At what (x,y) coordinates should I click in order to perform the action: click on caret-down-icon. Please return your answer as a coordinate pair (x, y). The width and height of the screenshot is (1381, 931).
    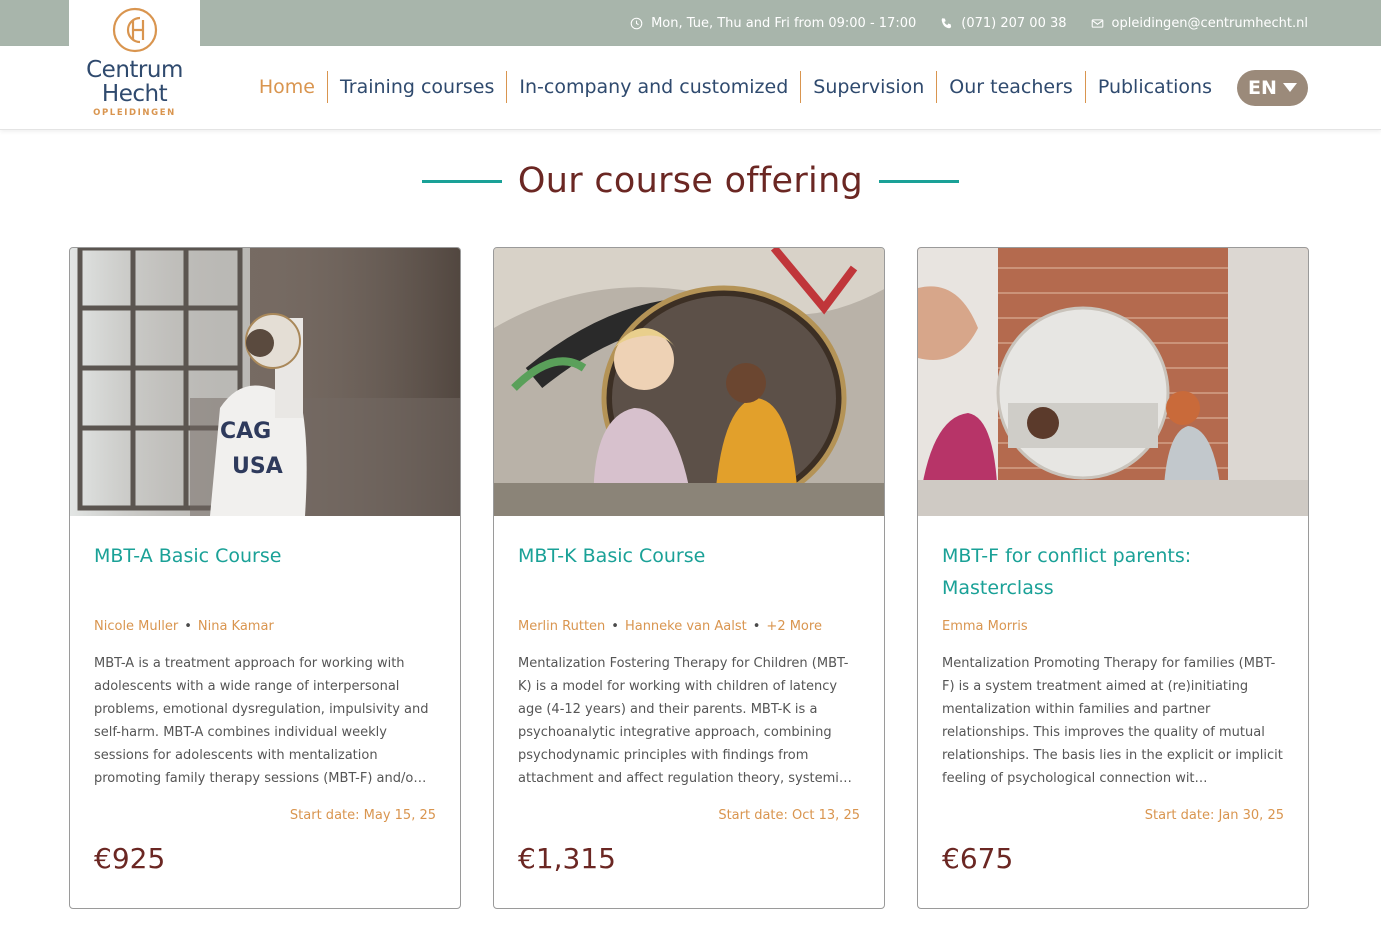
    Looking at the image, I should click on (1289, 87).